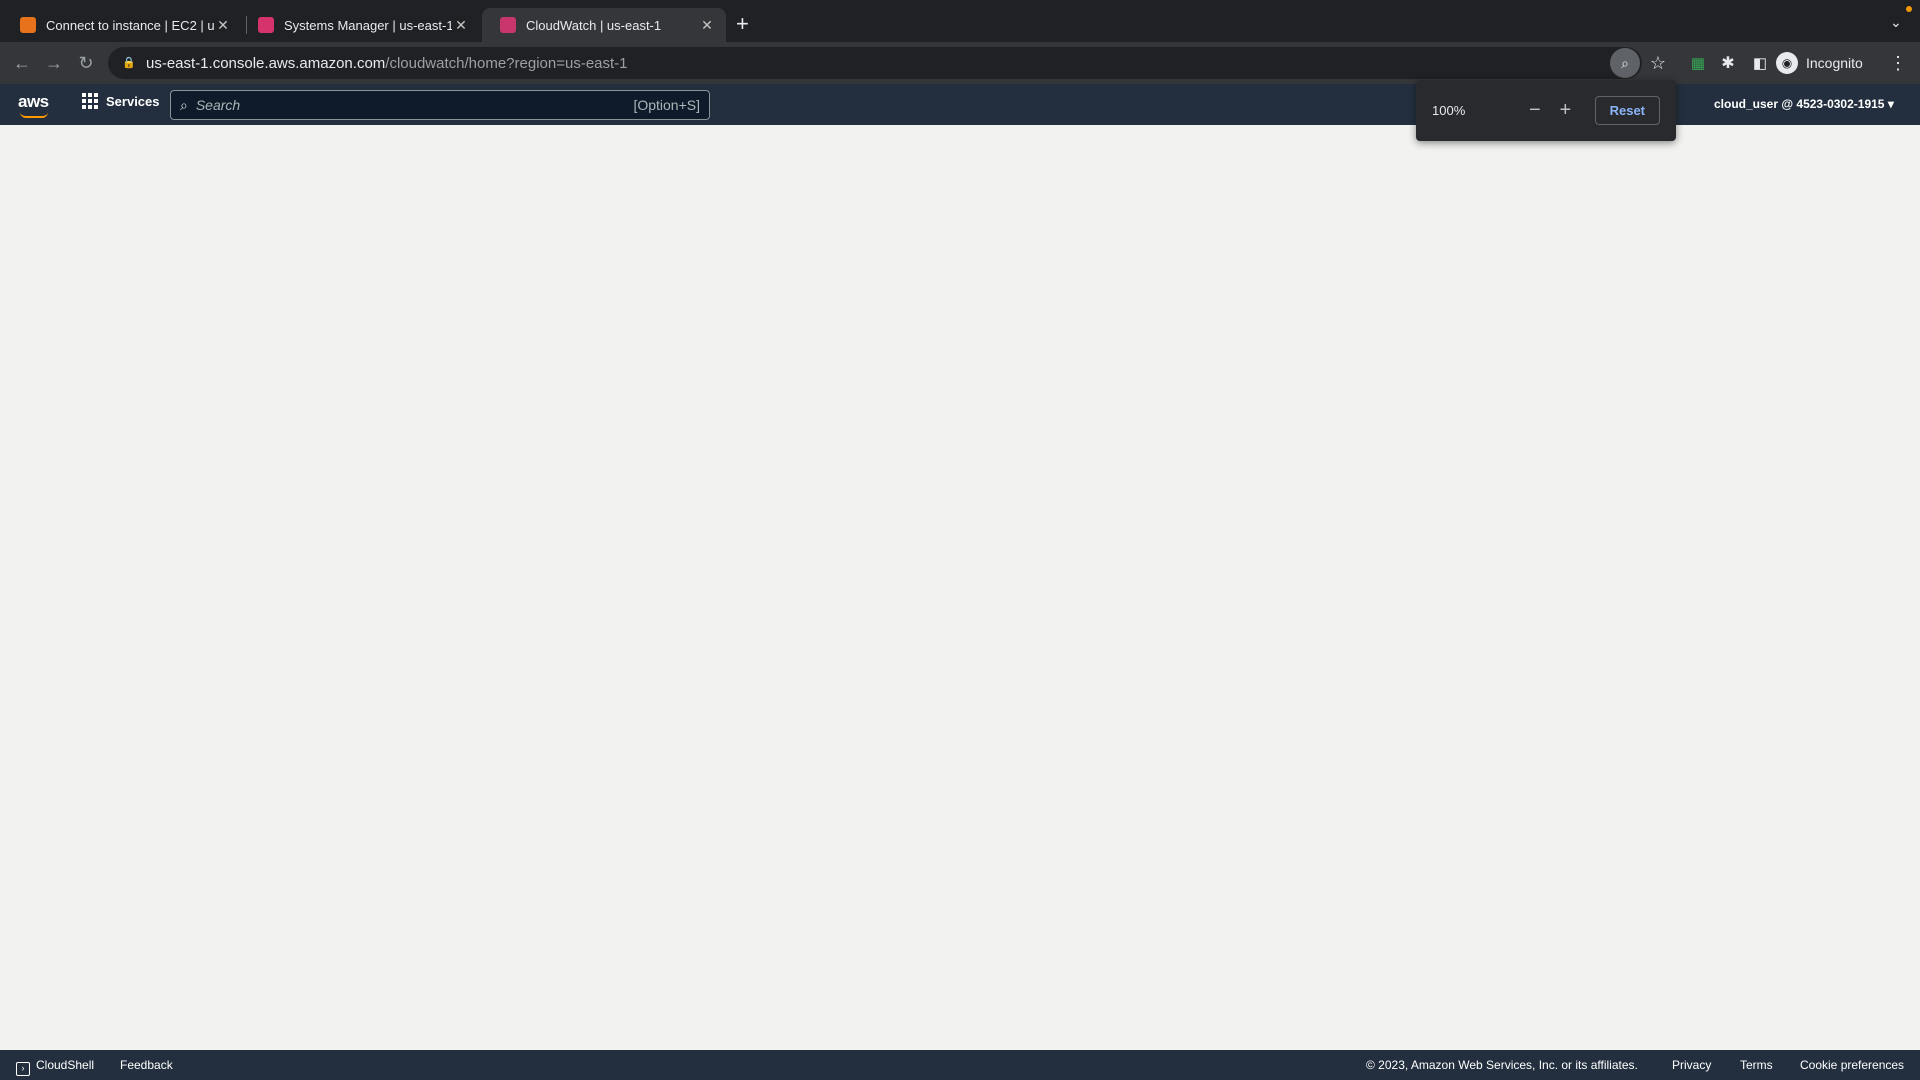 This screenshot has width=1920, height=1080. I want to click on cloudwatch-favicon-icon, so click(508, 25).